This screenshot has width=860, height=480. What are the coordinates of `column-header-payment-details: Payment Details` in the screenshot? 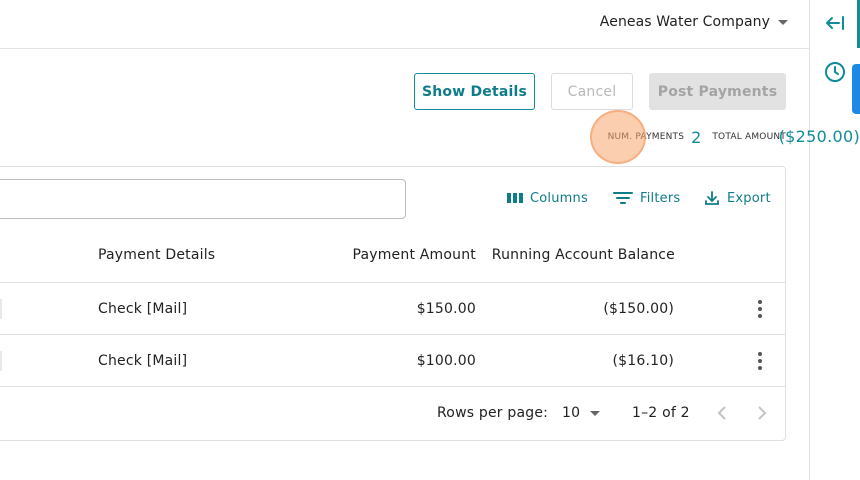 It's located at (156, 255).